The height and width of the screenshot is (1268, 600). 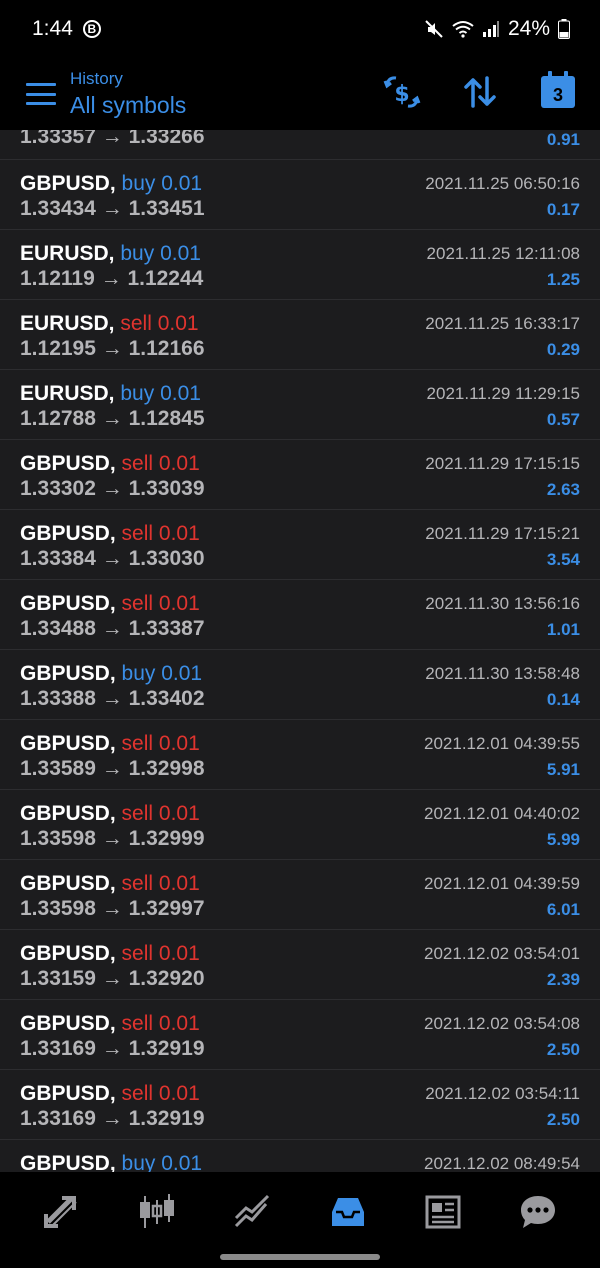 What do you see at coordinates (300, 145) in the screenshot?
I see `trade-row: 1.33357 → 1.33266 0.91` at bounding box center [300, 145].